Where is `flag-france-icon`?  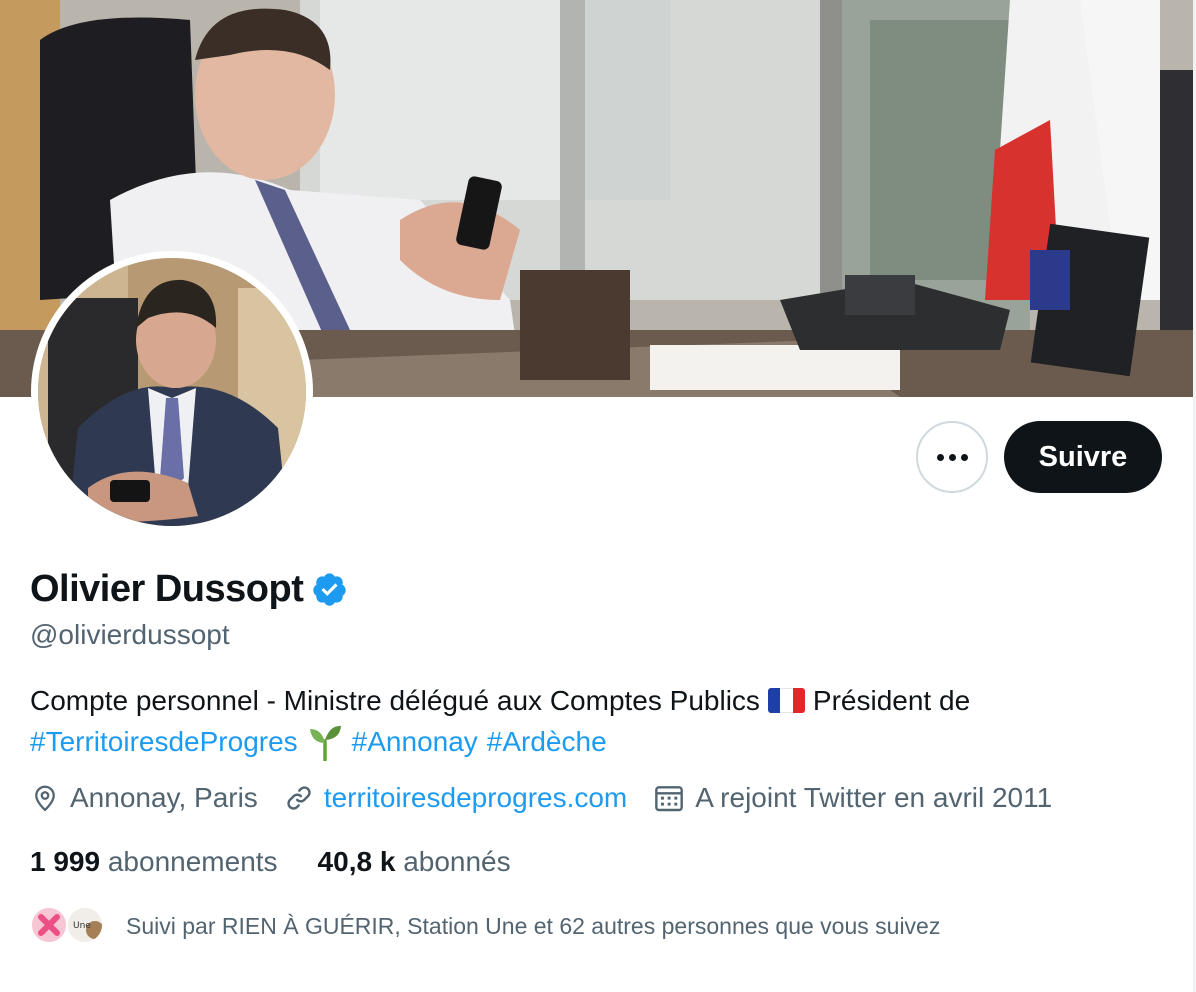 flag-france-icon is located at coordinates (786, 700).